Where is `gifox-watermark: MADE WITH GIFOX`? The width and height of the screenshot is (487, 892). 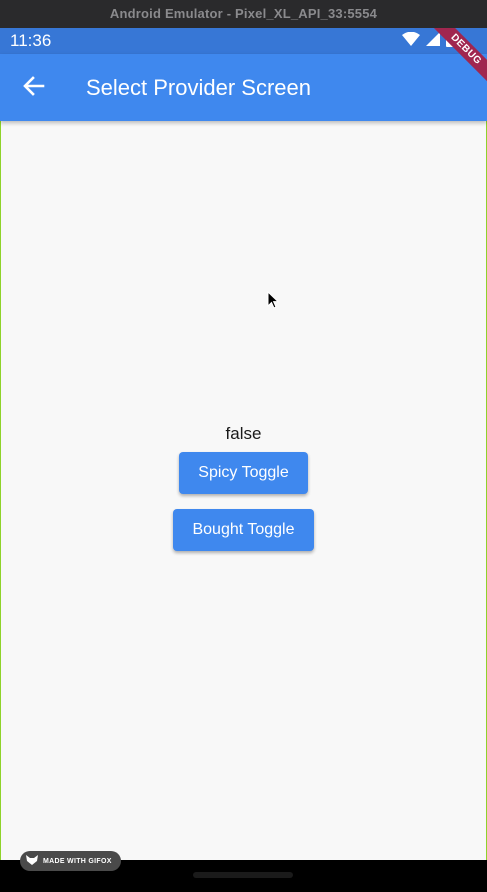
gifox-watermark: MADE WITH GIFOX is located at coordinates (70, 861).